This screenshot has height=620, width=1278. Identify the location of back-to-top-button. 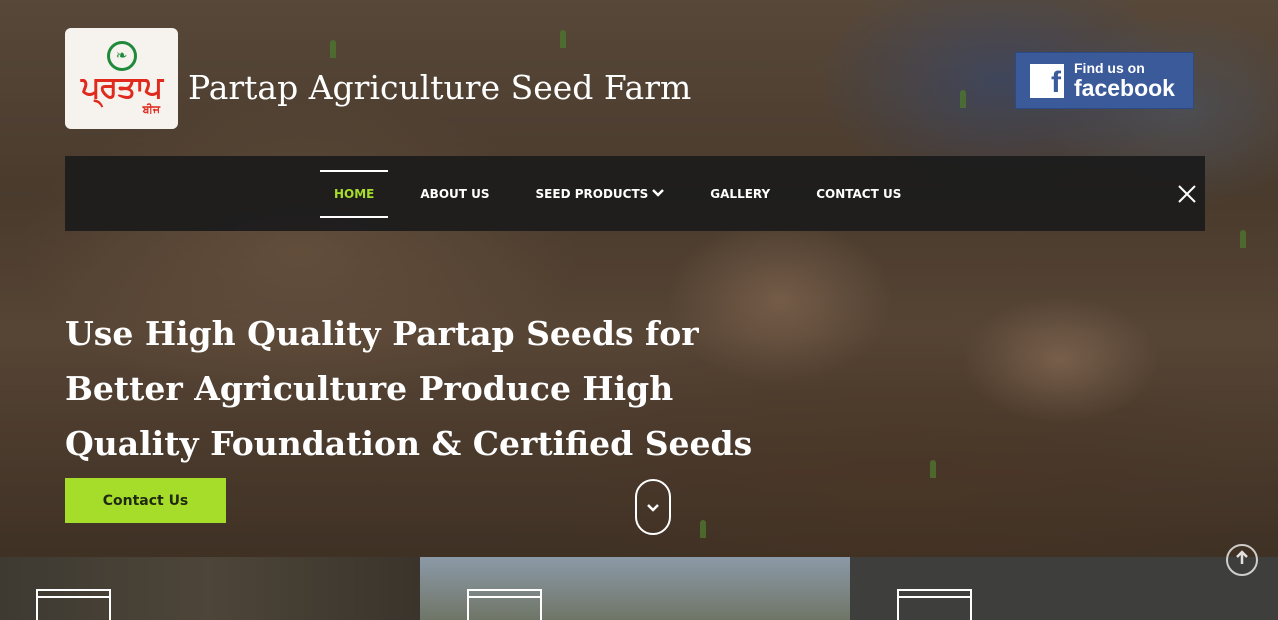
(1242, 560).